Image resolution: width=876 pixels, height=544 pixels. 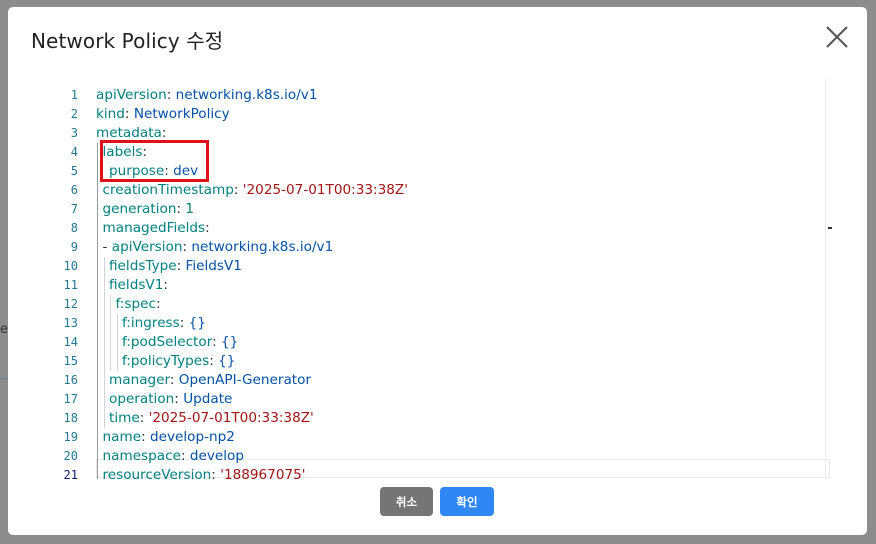 What do you see at coordinates (124, 418) in the screenshot?
I see `token-key: time` at bounding box center [124, 418].